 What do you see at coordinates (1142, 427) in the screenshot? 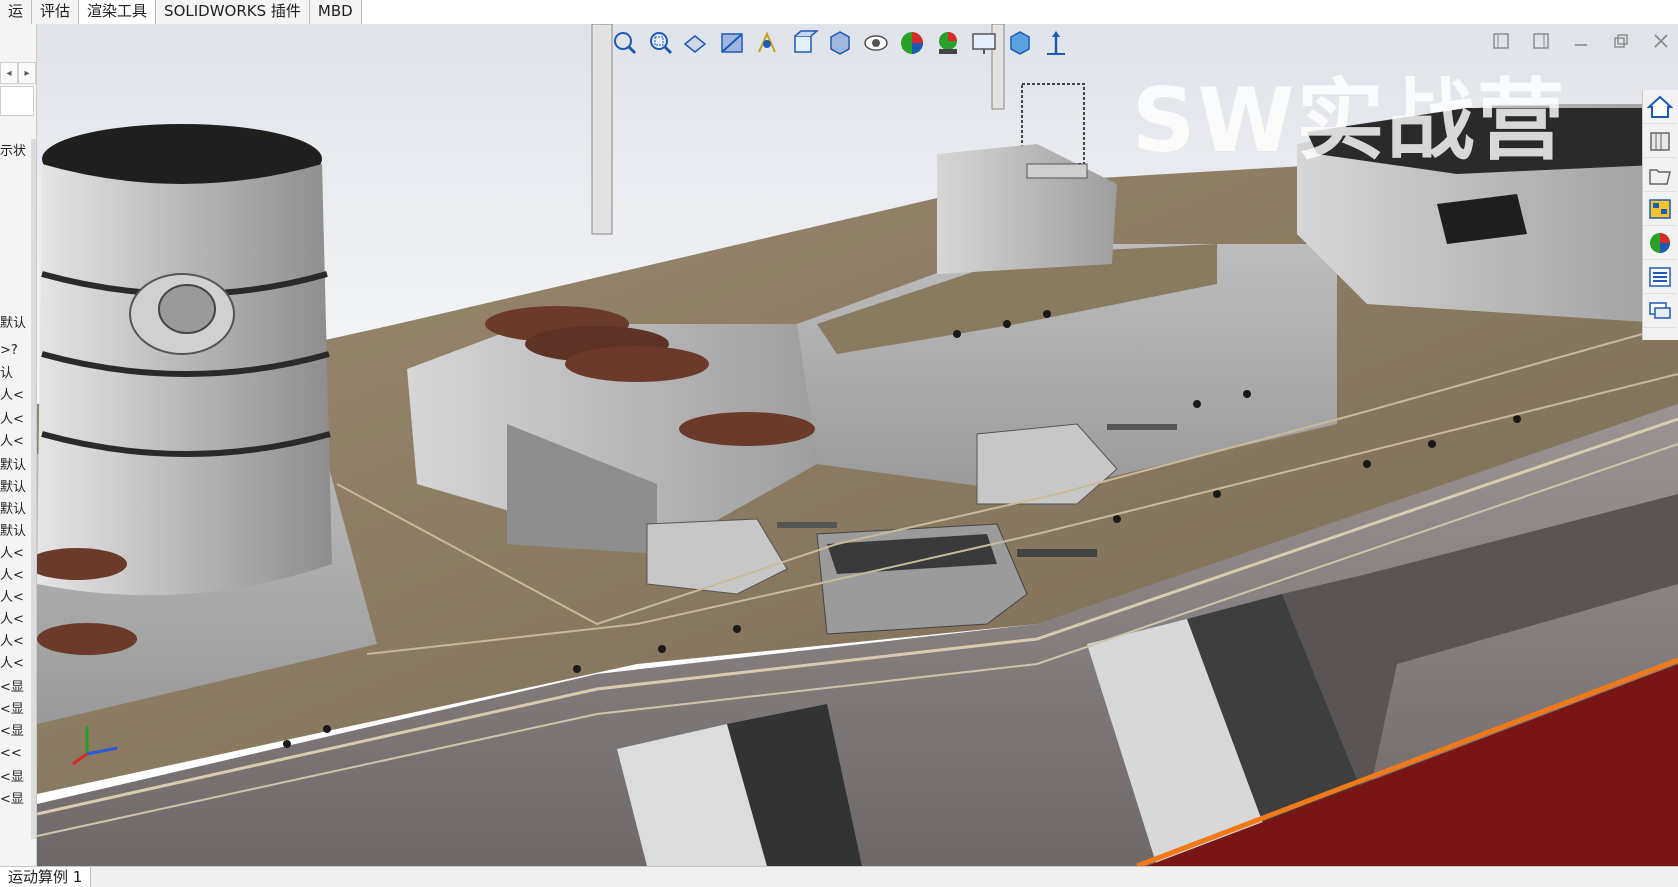
I see `gun-barrel-b` at bounding box center [1142, 427].